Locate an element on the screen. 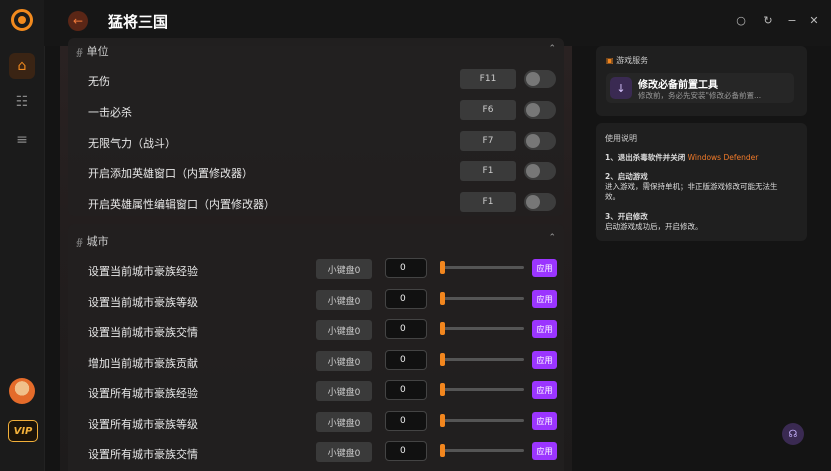 This screenshot has height=471, width=831. step-3-title: 3、开启修改 is located at coordinates (626, 216).